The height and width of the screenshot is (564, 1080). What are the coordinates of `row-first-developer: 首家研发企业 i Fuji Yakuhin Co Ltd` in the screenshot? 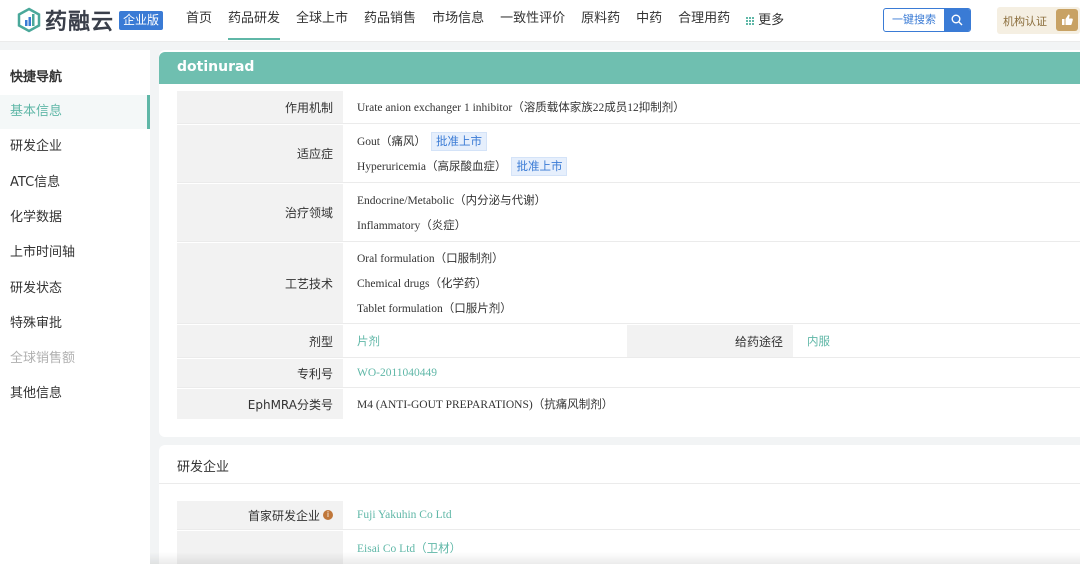 It's located at (628, 515).